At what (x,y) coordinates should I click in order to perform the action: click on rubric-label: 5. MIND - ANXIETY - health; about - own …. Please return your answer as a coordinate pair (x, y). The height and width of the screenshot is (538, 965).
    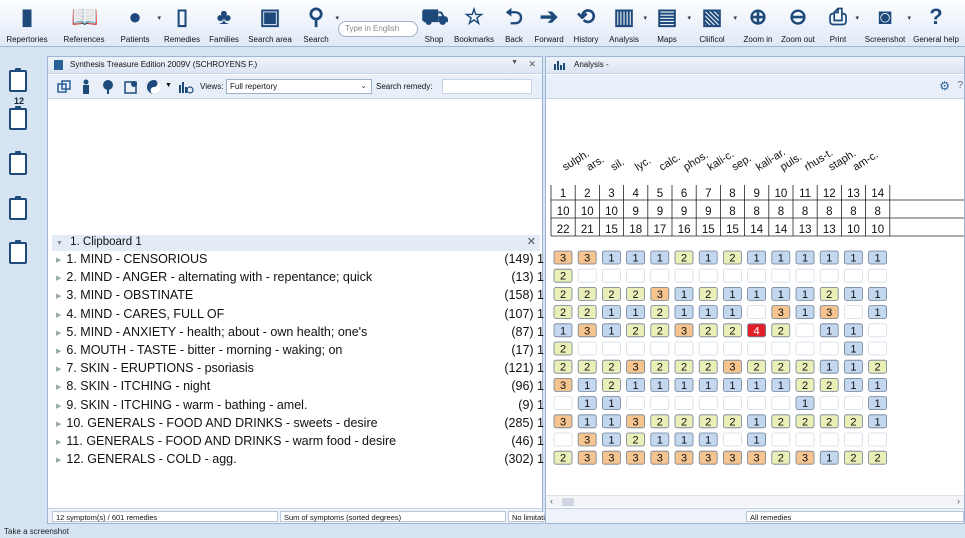
    Looking at the image, I should click on (217, 331).